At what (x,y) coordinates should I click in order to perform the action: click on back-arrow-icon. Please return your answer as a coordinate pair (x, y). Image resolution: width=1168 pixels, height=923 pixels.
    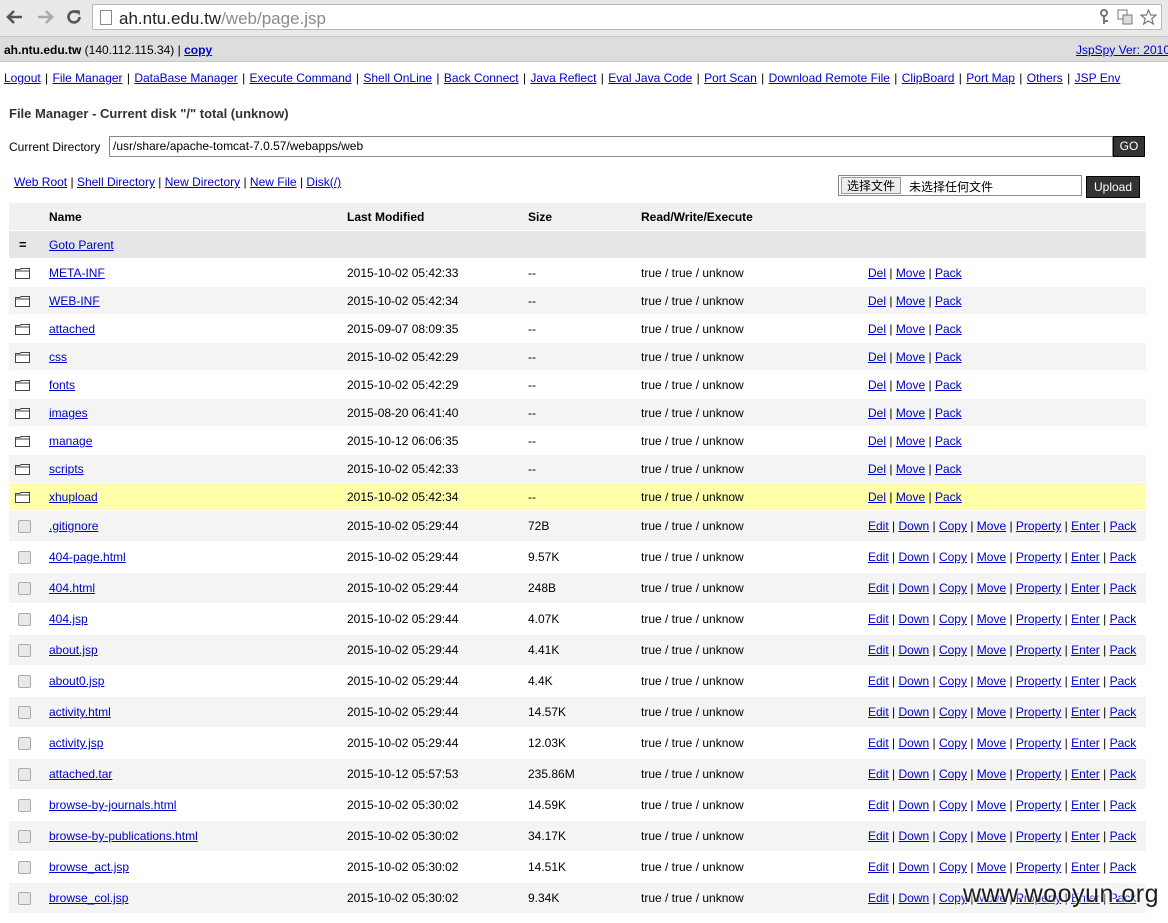
    Looking at the image, I should click on (15, 17).